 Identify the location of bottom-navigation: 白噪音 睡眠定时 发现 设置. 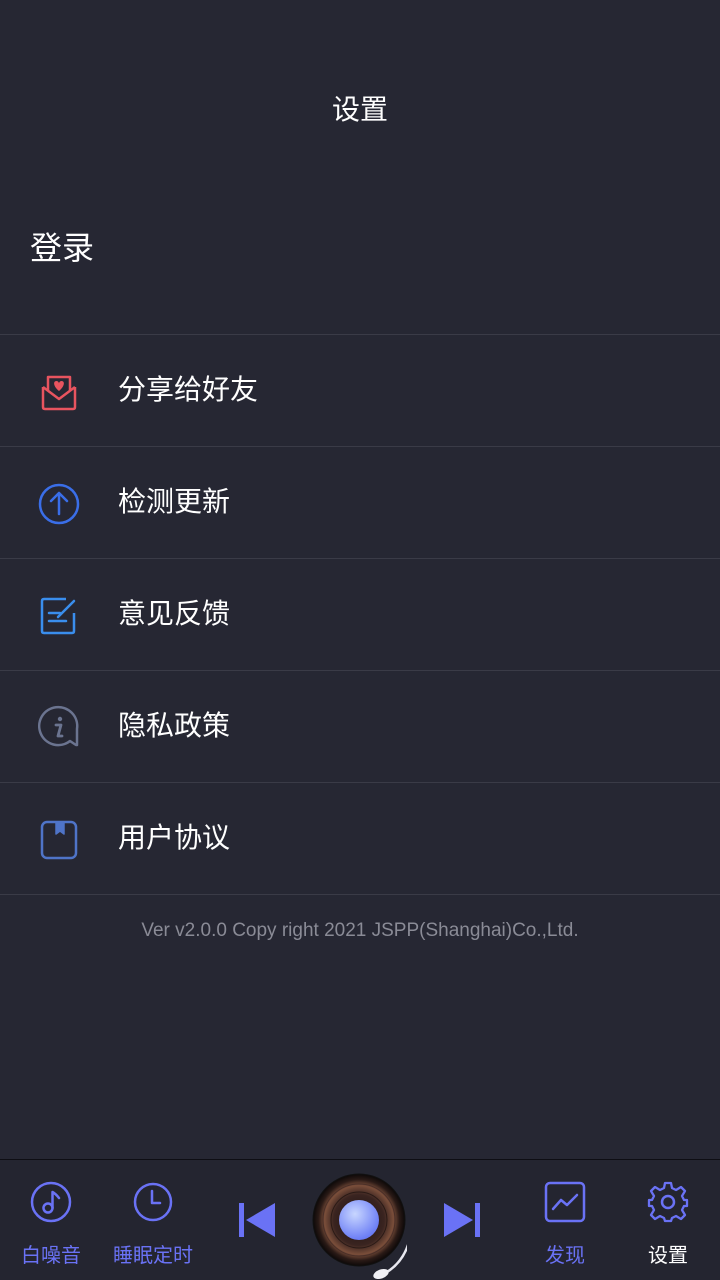
(360, 1219).